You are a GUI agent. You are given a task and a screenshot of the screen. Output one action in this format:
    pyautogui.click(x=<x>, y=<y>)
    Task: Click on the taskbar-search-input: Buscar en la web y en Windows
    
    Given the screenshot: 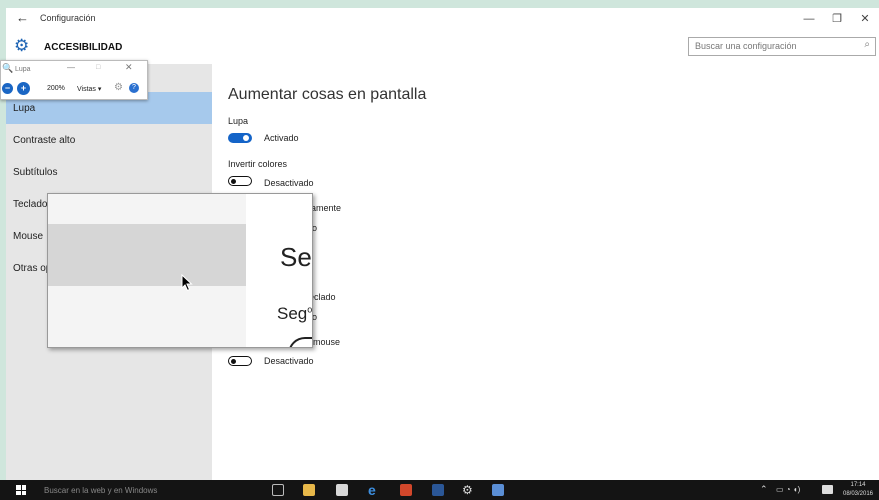 What is the action you would take?
    pyautogui.click(x=100, y=490)
    